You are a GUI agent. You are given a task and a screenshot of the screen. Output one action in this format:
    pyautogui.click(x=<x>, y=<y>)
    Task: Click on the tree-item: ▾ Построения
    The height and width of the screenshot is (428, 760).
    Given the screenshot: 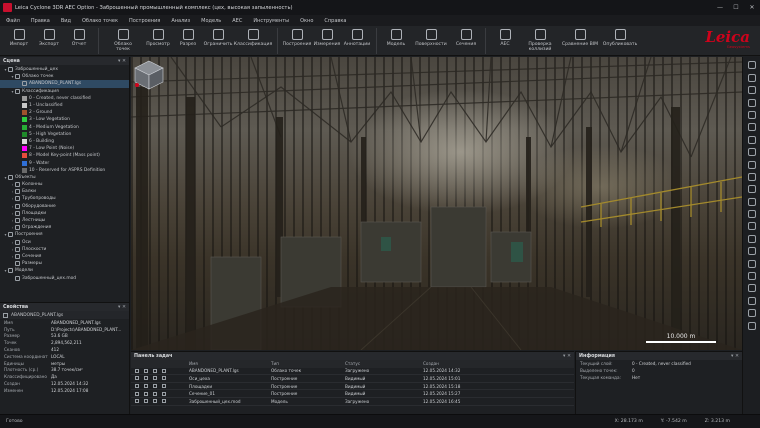 What is the action you would take?
    pyautogui.click(x=64, y=234)
    